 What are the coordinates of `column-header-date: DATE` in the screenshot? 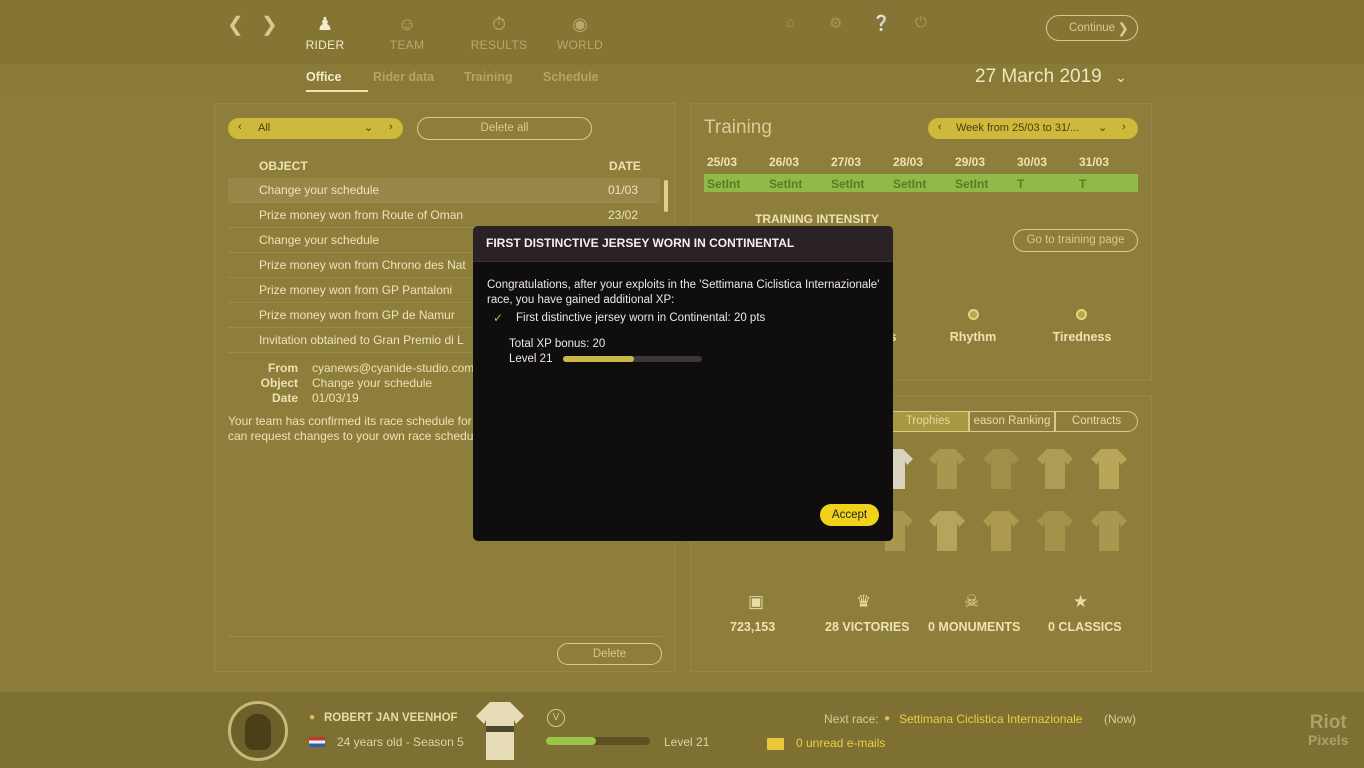 It's located at (625, 166).